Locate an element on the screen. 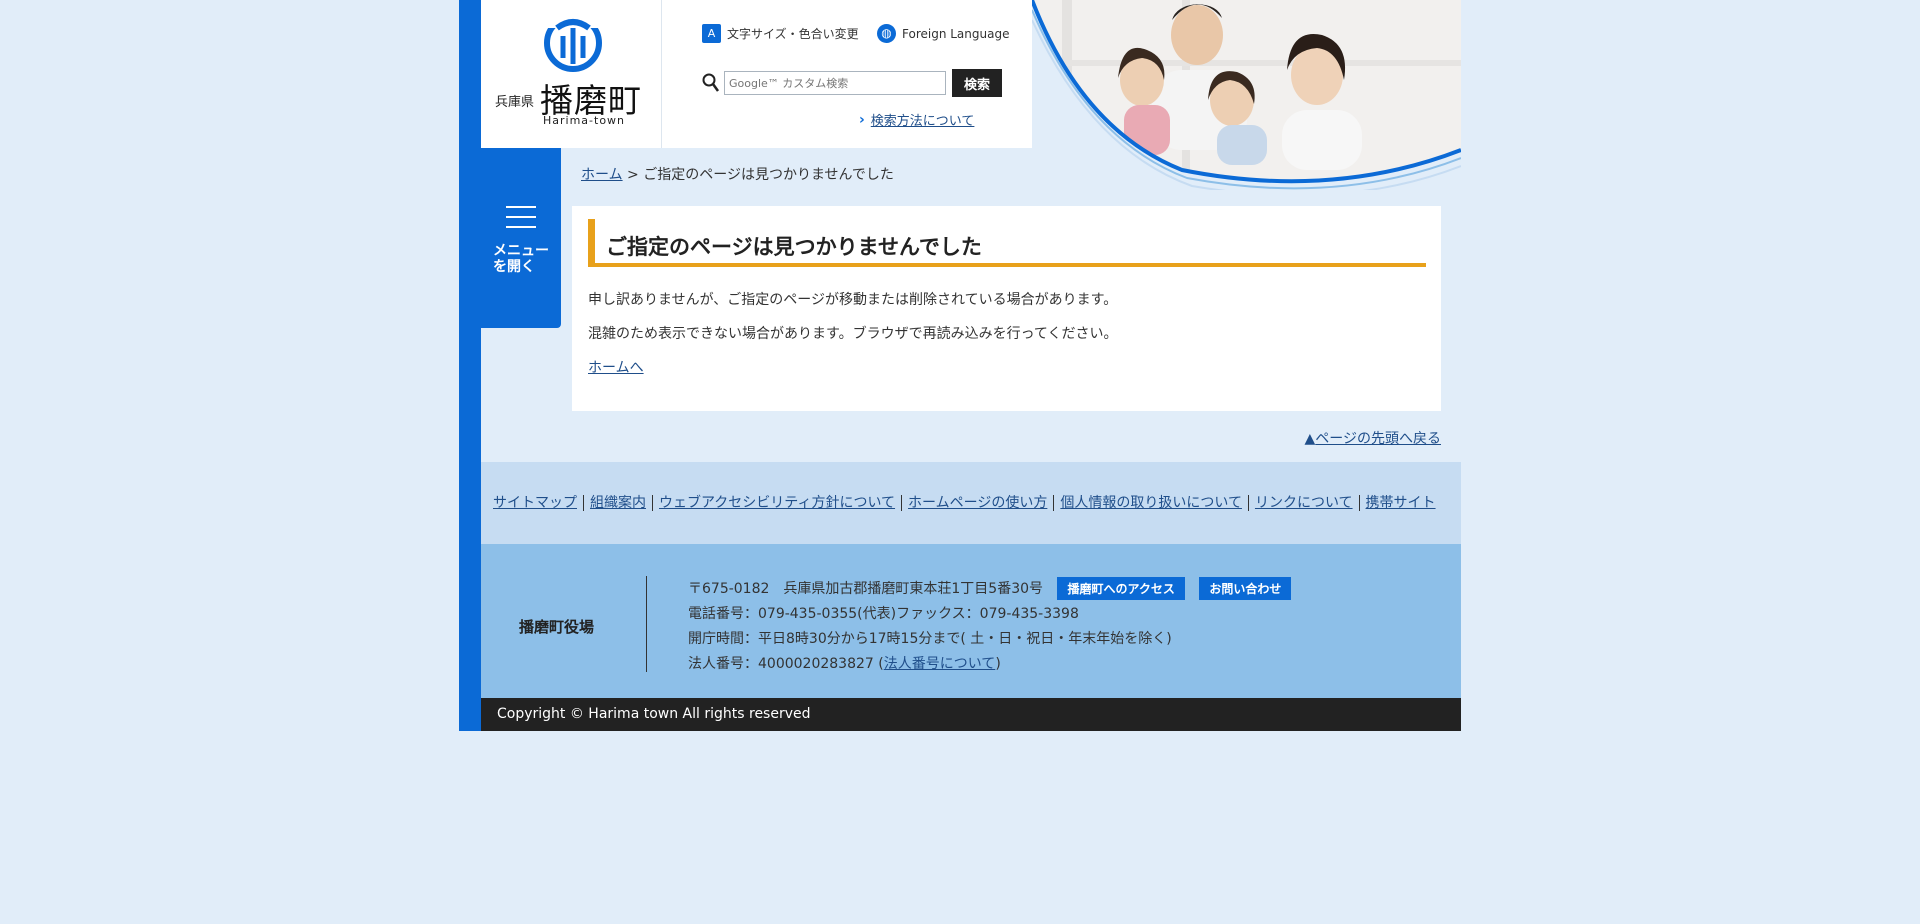 This screenshot has width=1920, height=924. foreign-language-label: Foreign Language is located at coordinates (956, 33).